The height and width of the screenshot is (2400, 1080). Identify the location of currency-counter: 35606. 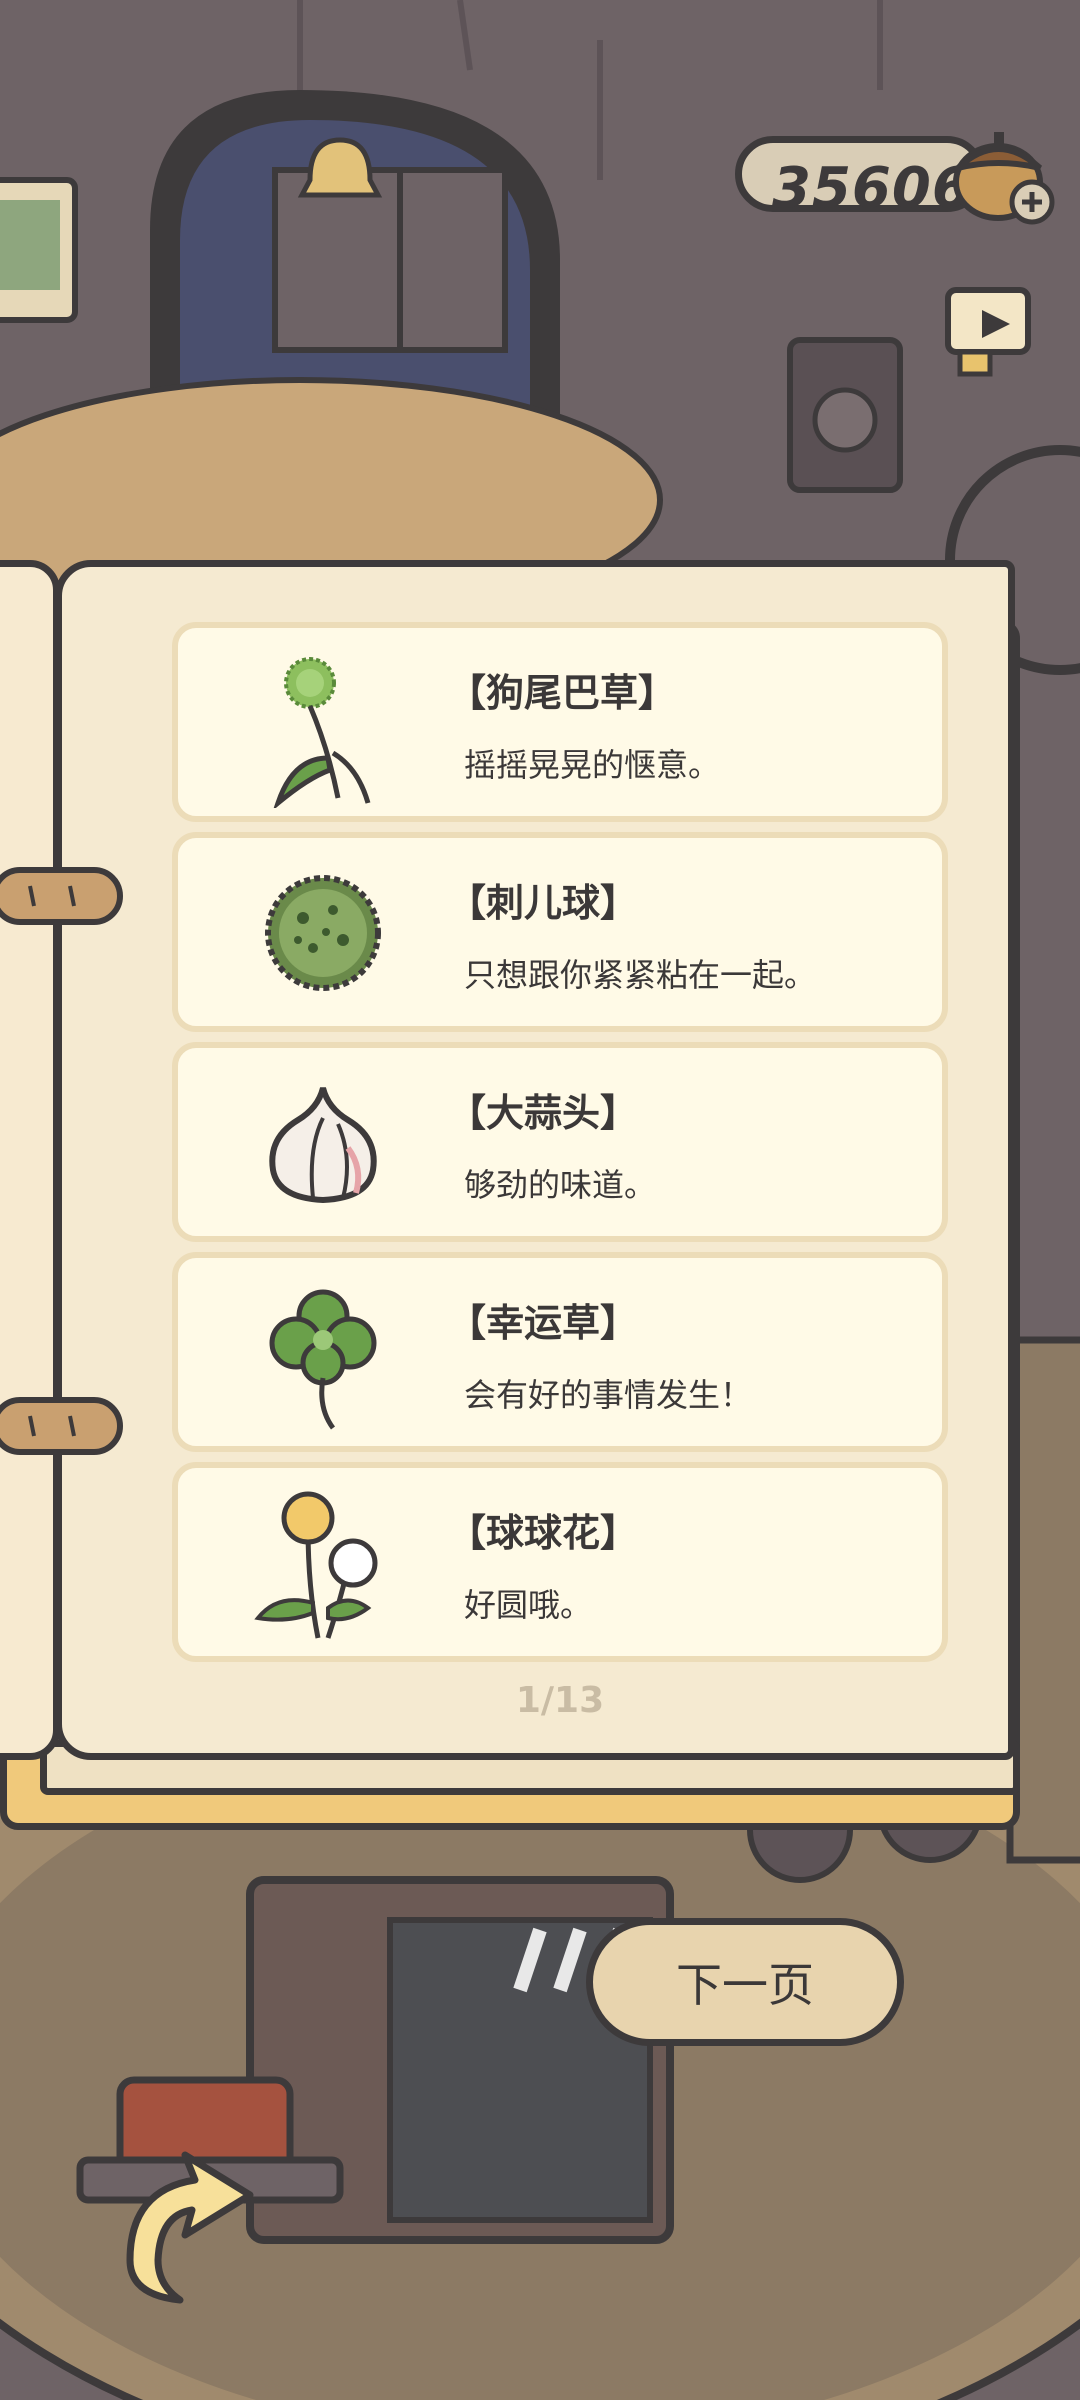
(900, 177).